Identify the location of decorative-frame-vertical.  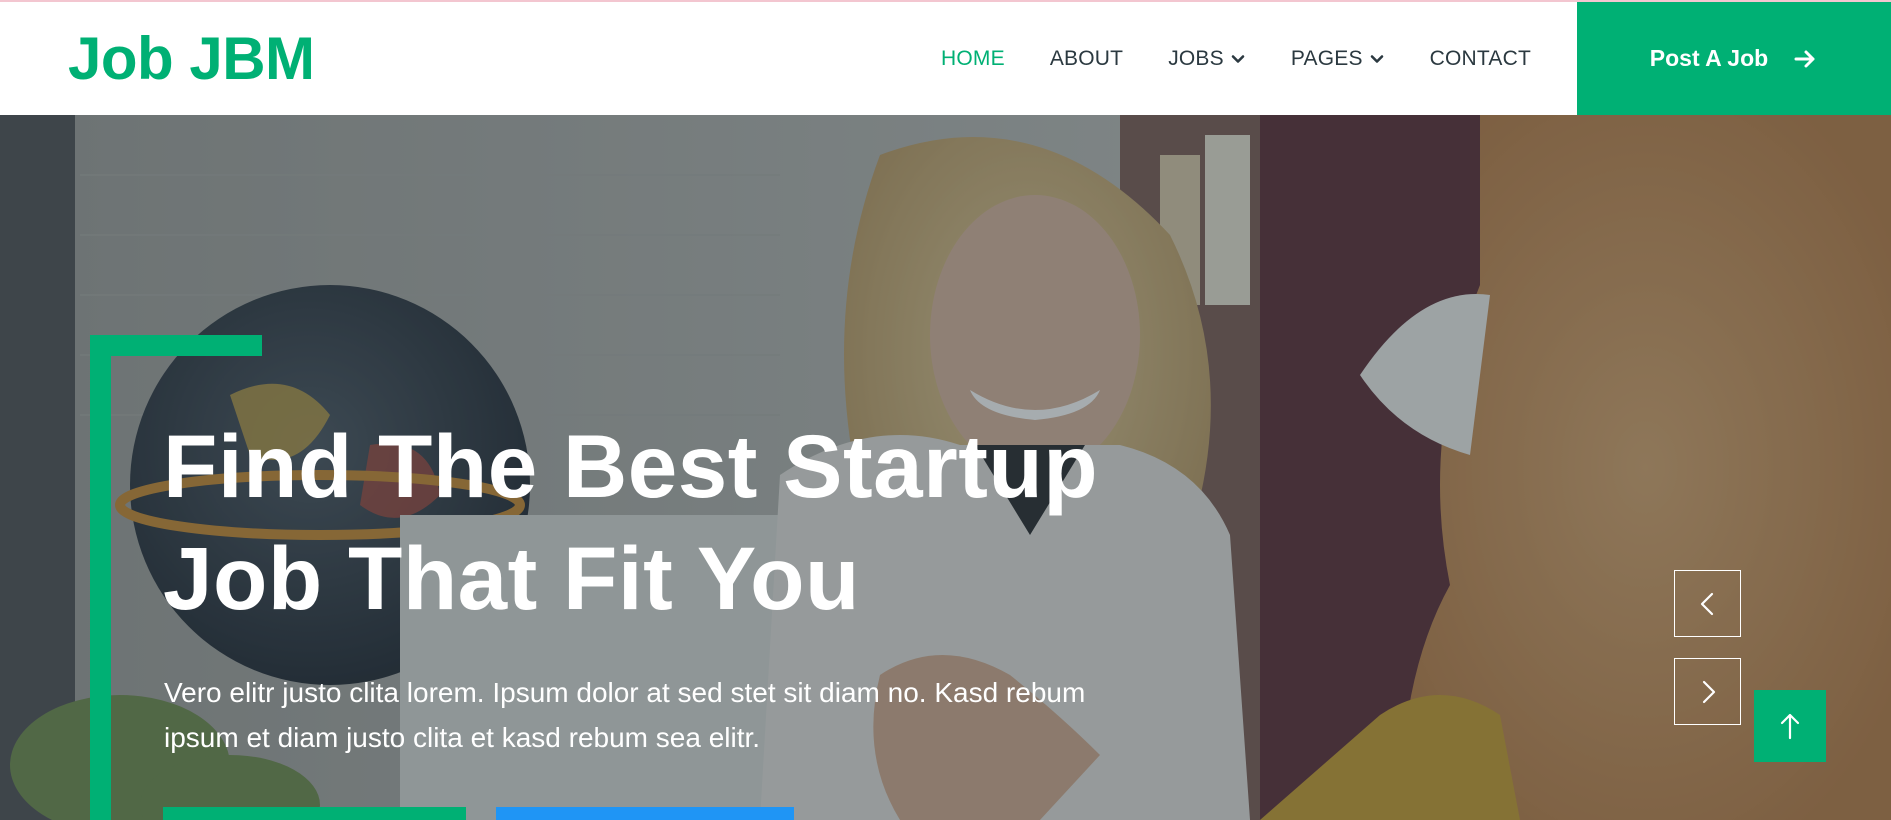
(100, 577).